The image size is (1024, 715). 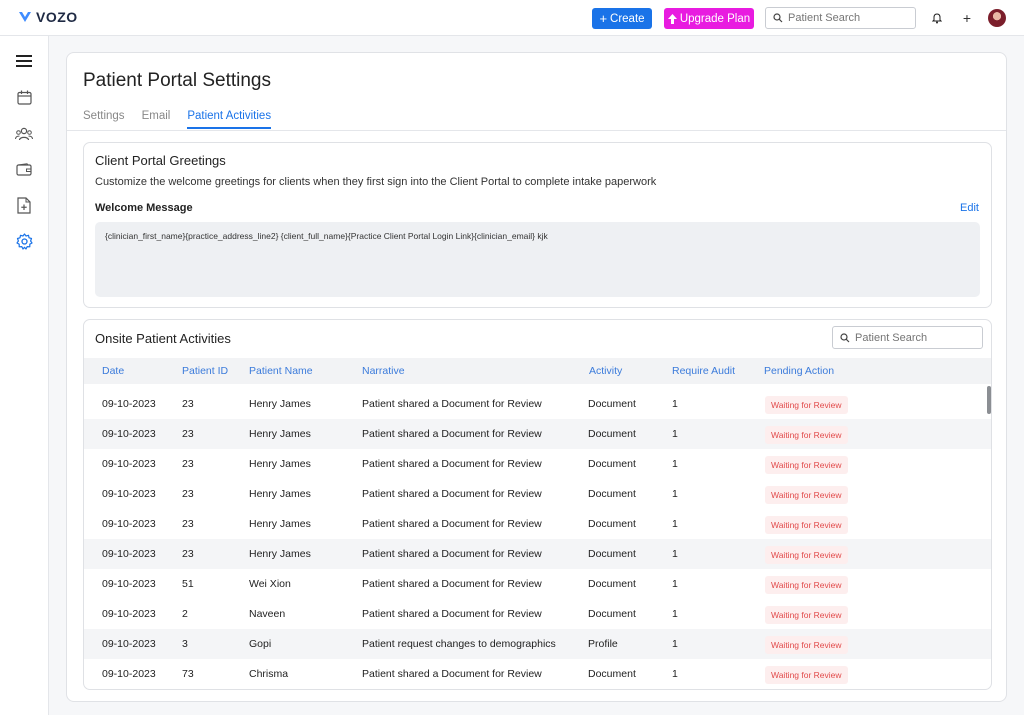 What do you see at coordinates (24, 205) in the screenshot?
I see `document-add-icon` at bounding box center [24, 205].